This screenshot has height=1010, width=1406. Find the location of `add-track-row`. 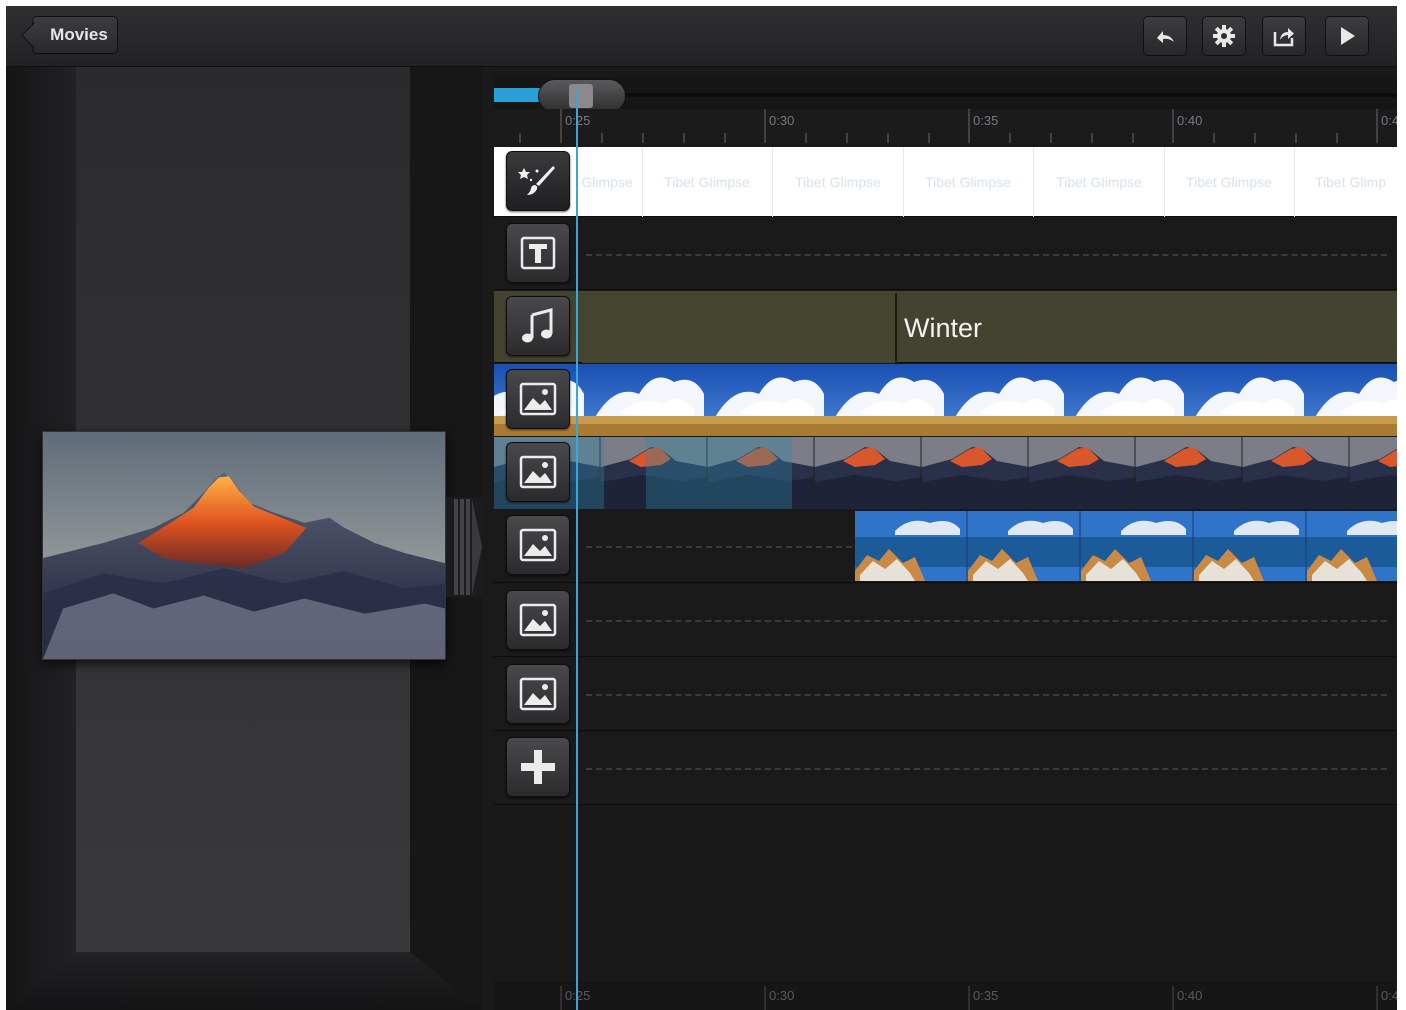

add-track-row is located at coordinates (945, 768).